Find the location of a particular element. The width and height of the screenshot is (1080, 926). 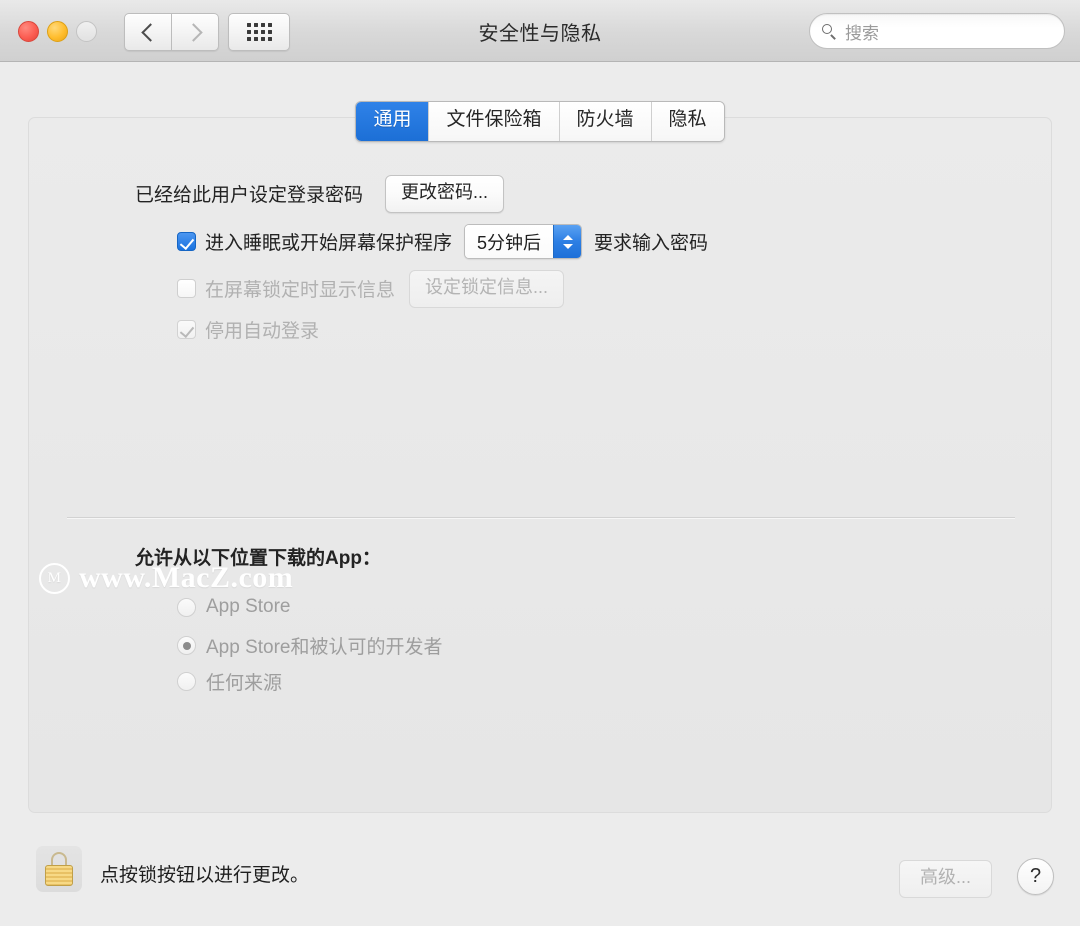

lock-message: 点按锁按钮以进行更改。 is located at coordinates (205, 875).